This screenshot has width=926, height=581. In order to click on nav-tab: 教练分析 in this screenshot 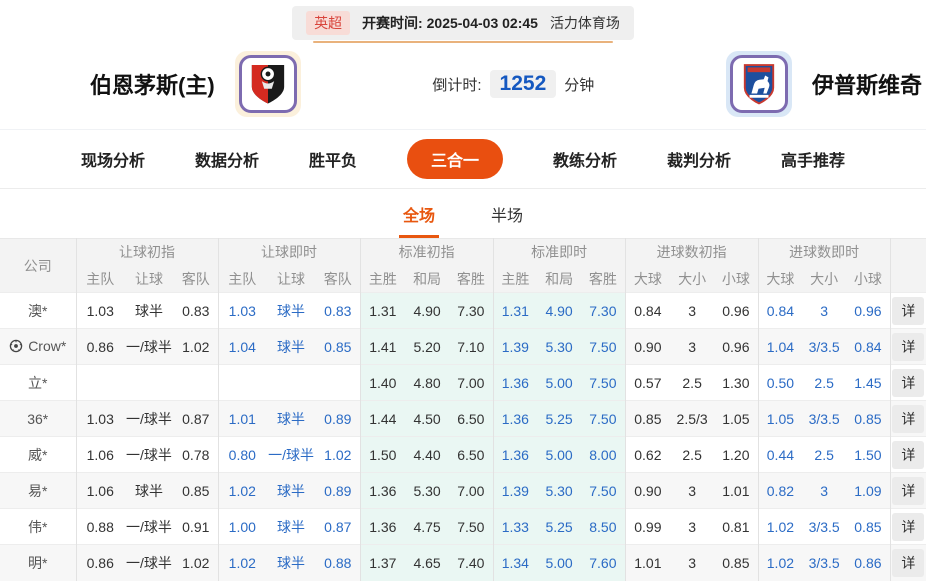, I will do `click(585, 159)`.